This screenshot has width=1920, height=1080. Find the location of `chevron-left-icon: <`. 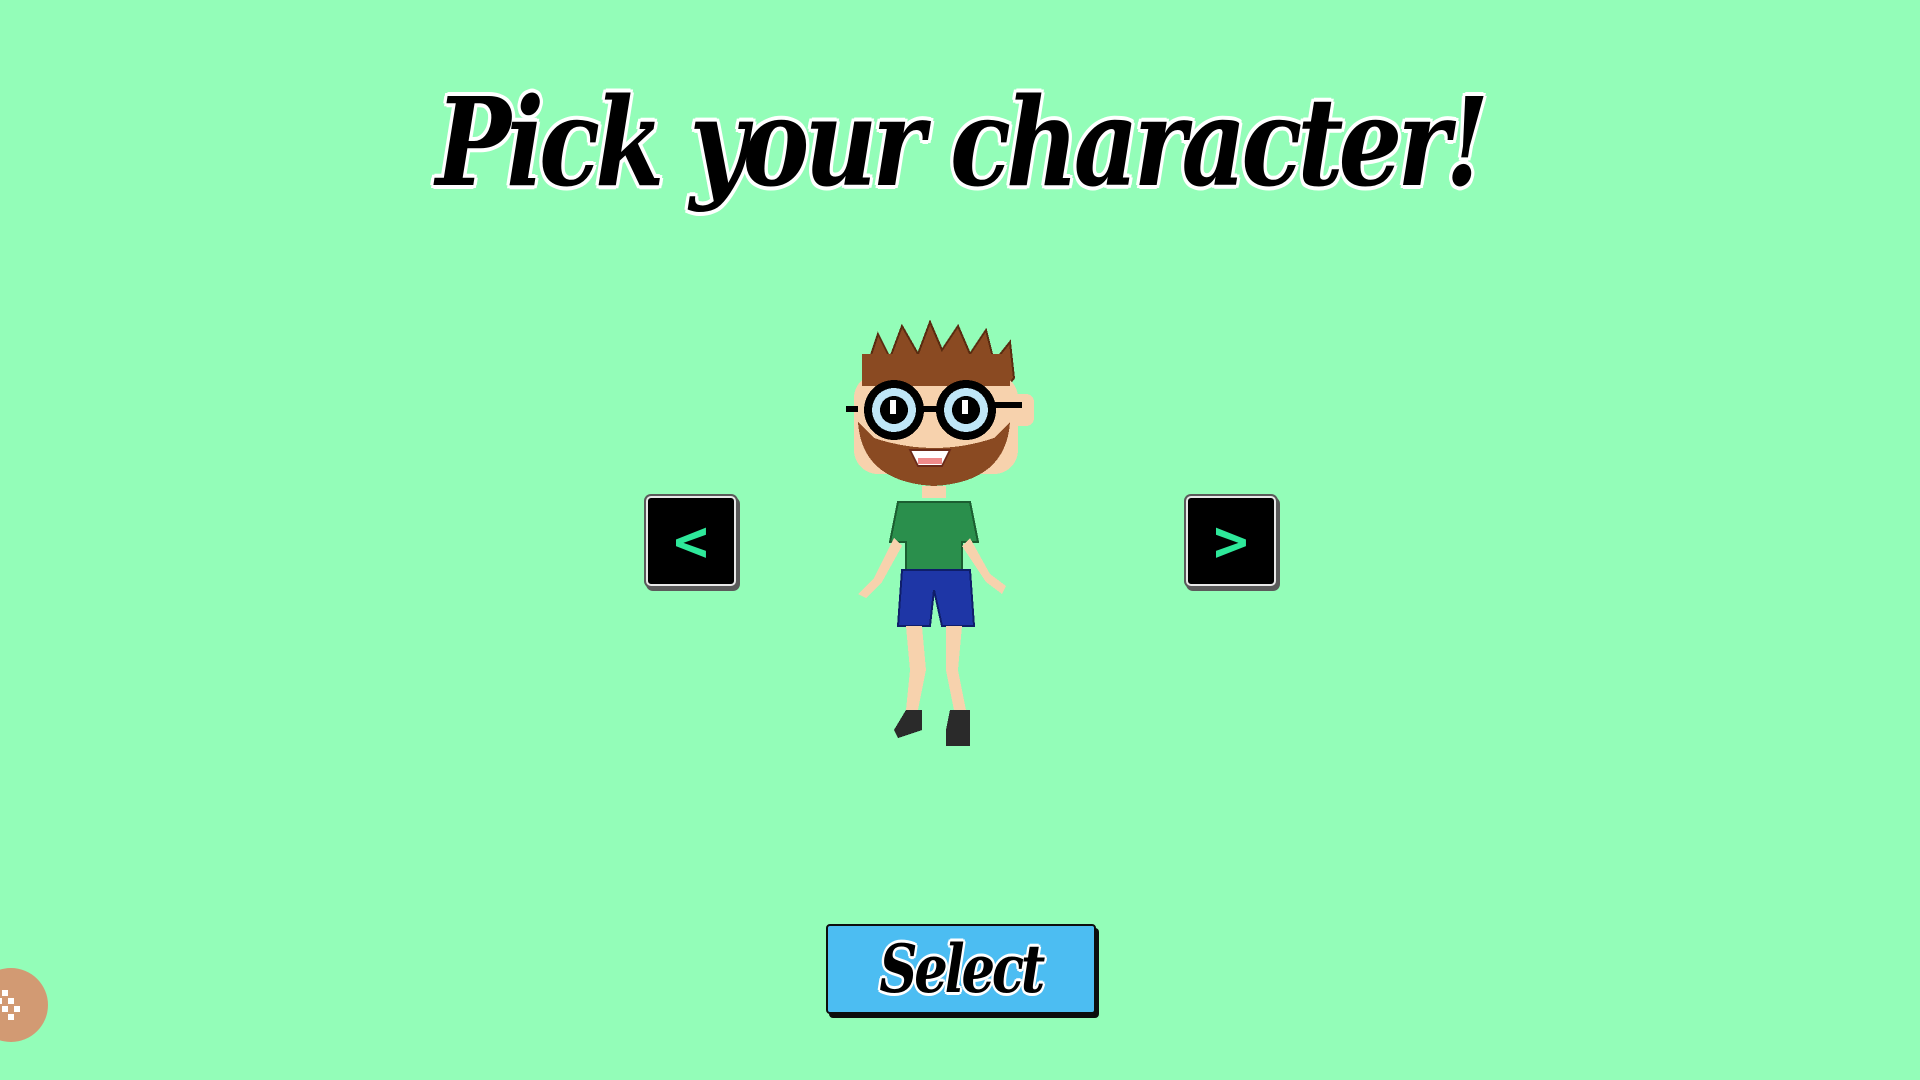

chevron-left-icon: < is located at coordinates (691, 541).